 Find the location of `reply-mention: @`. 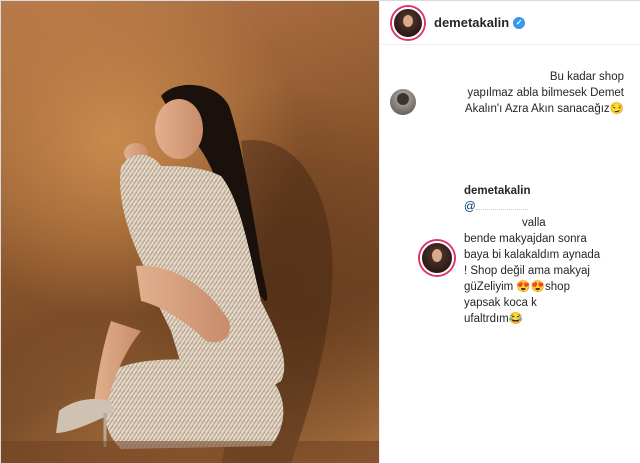

reply-mention: @ is located at coordinates (532, 207).